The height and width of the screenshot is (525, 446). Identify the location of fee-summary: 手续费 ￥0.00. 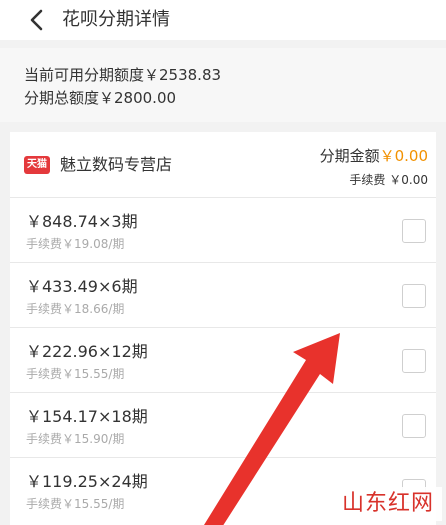
(388, 180).